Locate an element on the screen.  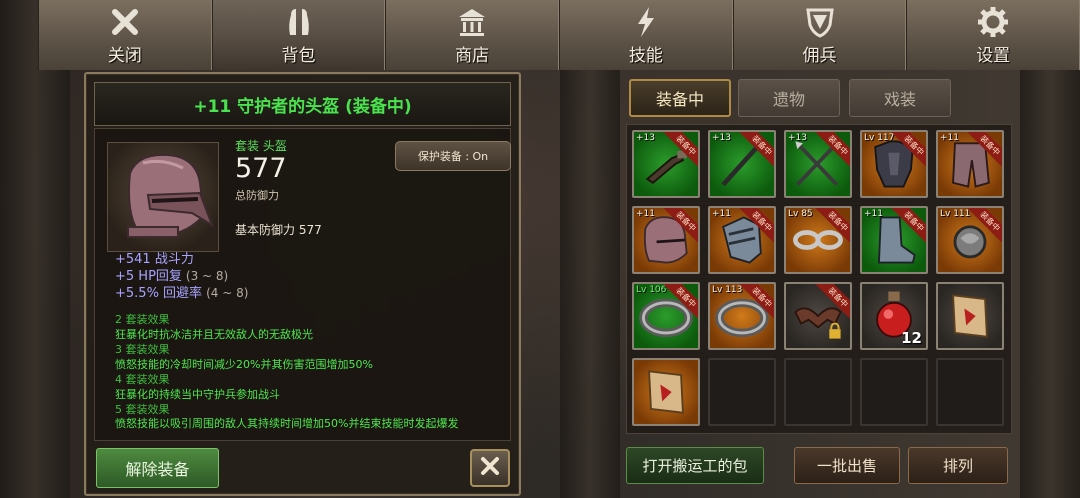
set-effect-desc: 愤怒技能以吸引周围的敌人其持续时间增加50%并结束技能时发起爆发 is located at coordinates (287, 423).